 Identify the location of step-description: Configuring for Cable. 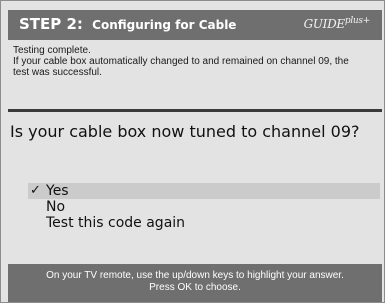
(164, 25).